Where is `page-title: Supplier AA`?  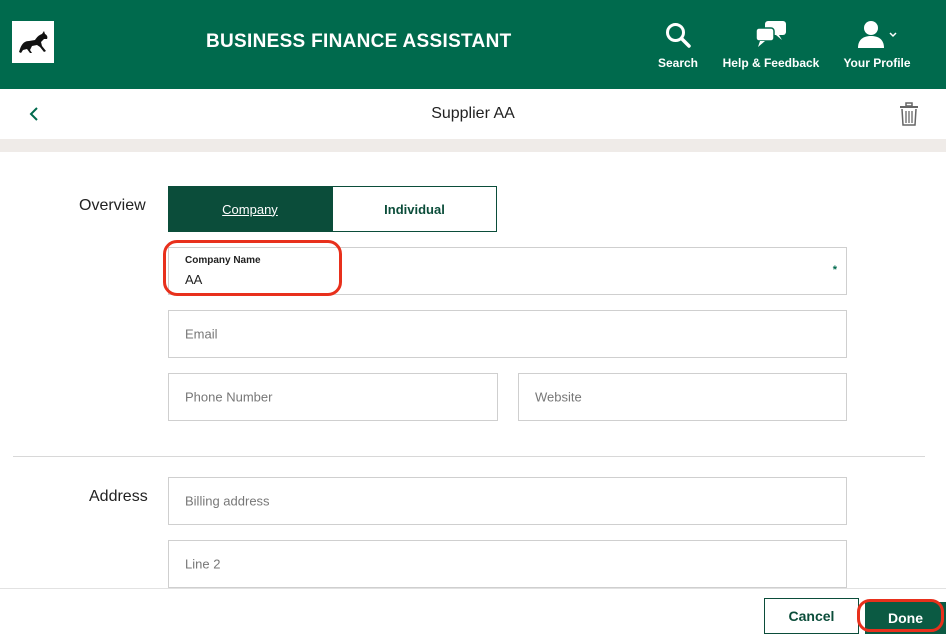 page-title: Supplier AA is located at coordinates (473, 113).